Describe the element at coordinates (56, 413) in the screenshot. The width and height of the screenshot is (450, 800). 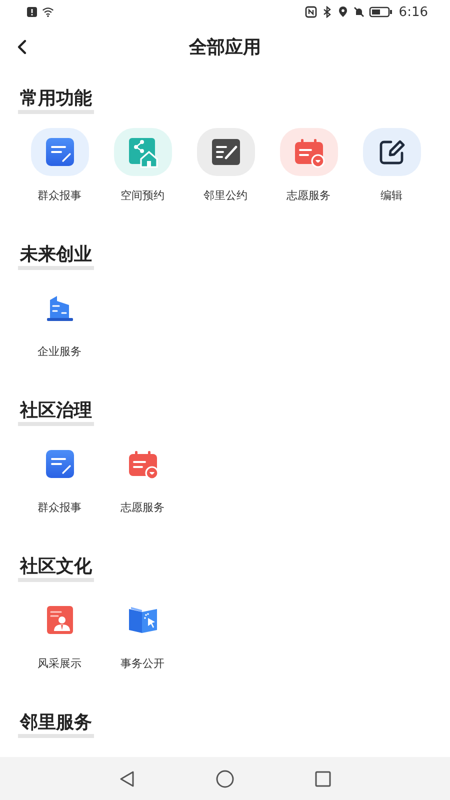
I see `section-title: 社区治理` at that location.